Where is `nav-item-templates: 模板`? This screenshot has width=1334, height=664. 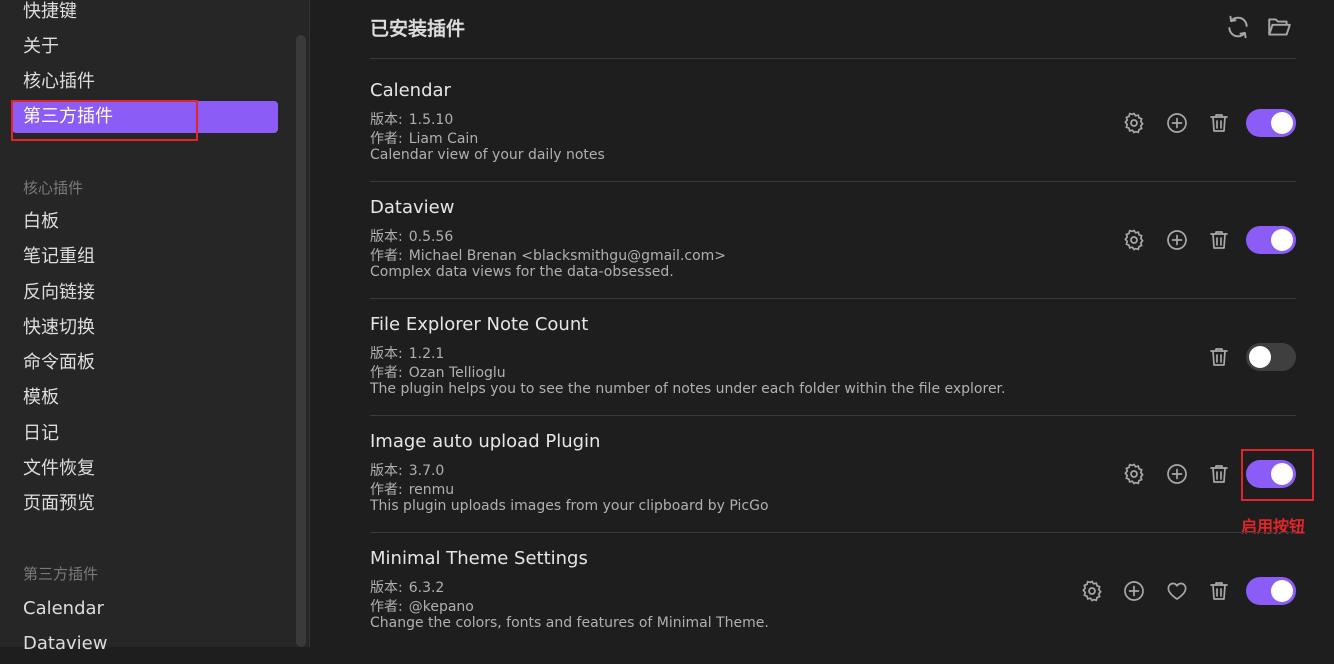 nav-item-templates: 模板 is located at coordinates (145, 398).